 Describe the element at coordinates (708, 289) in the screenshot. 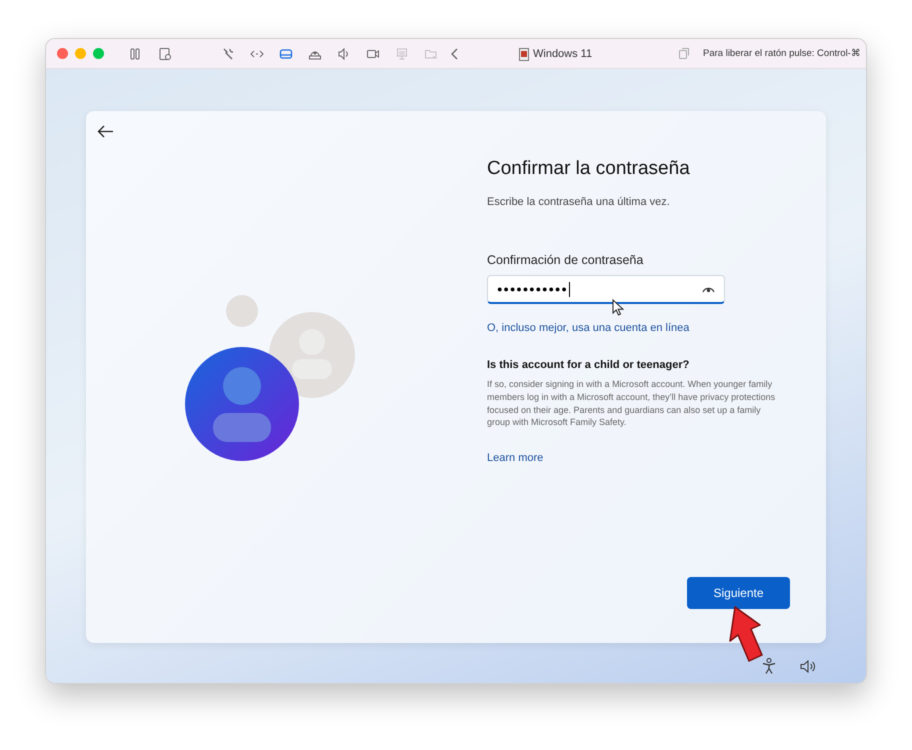

I see `show-password-icon` at that location.